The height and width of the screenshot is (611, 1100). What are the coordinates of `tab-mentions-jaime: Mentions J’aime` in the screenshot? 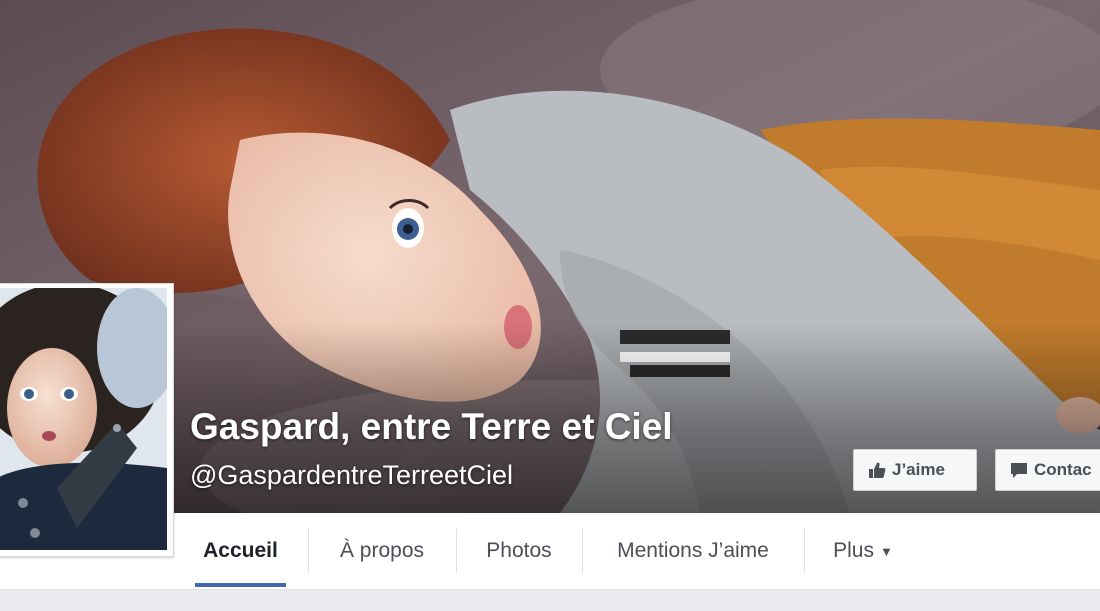 It's located at (693, 551).